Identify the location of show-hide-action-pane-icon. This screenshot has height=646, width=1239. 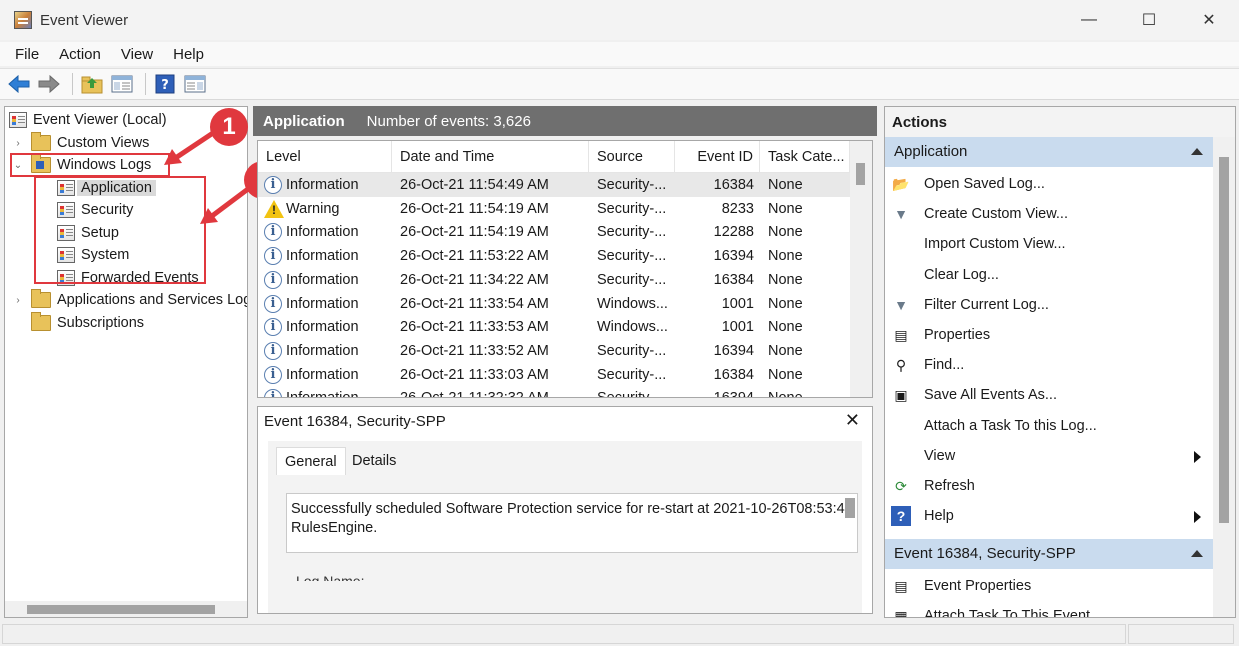
(195, 84).